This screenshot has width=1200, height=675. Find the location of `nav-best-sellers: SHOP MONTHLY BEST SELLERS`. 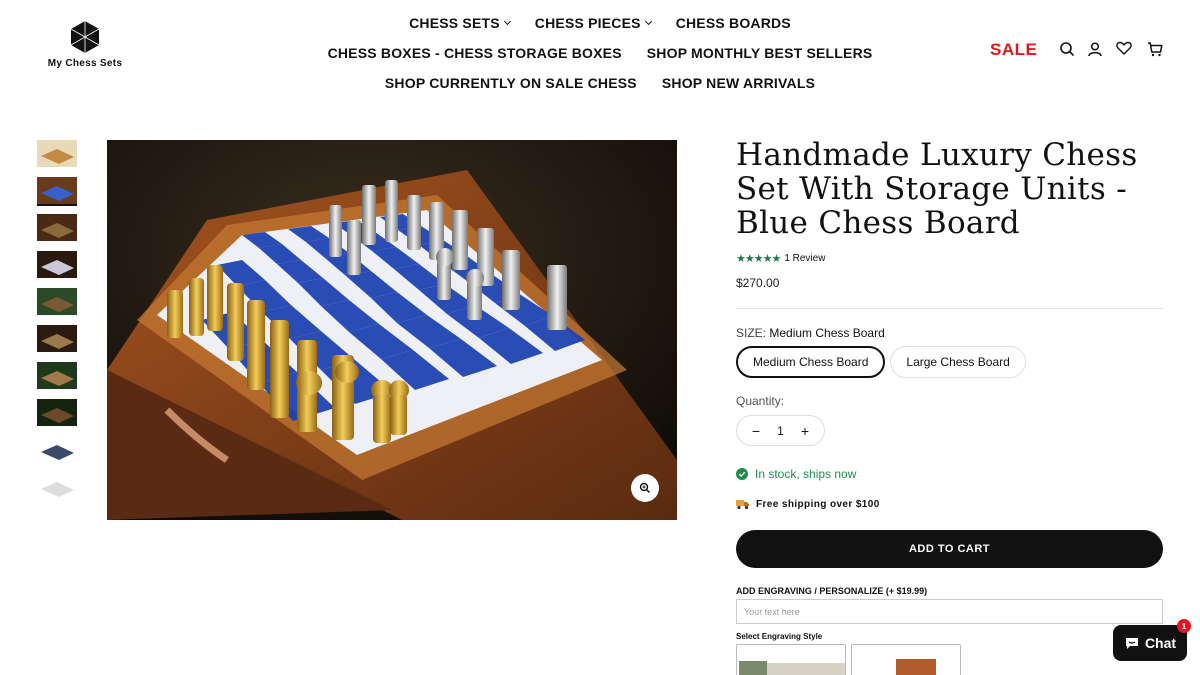

nav-best-sellers: SHOP MONTHLY BEST SELLERS is located at coordinates (760, 53).